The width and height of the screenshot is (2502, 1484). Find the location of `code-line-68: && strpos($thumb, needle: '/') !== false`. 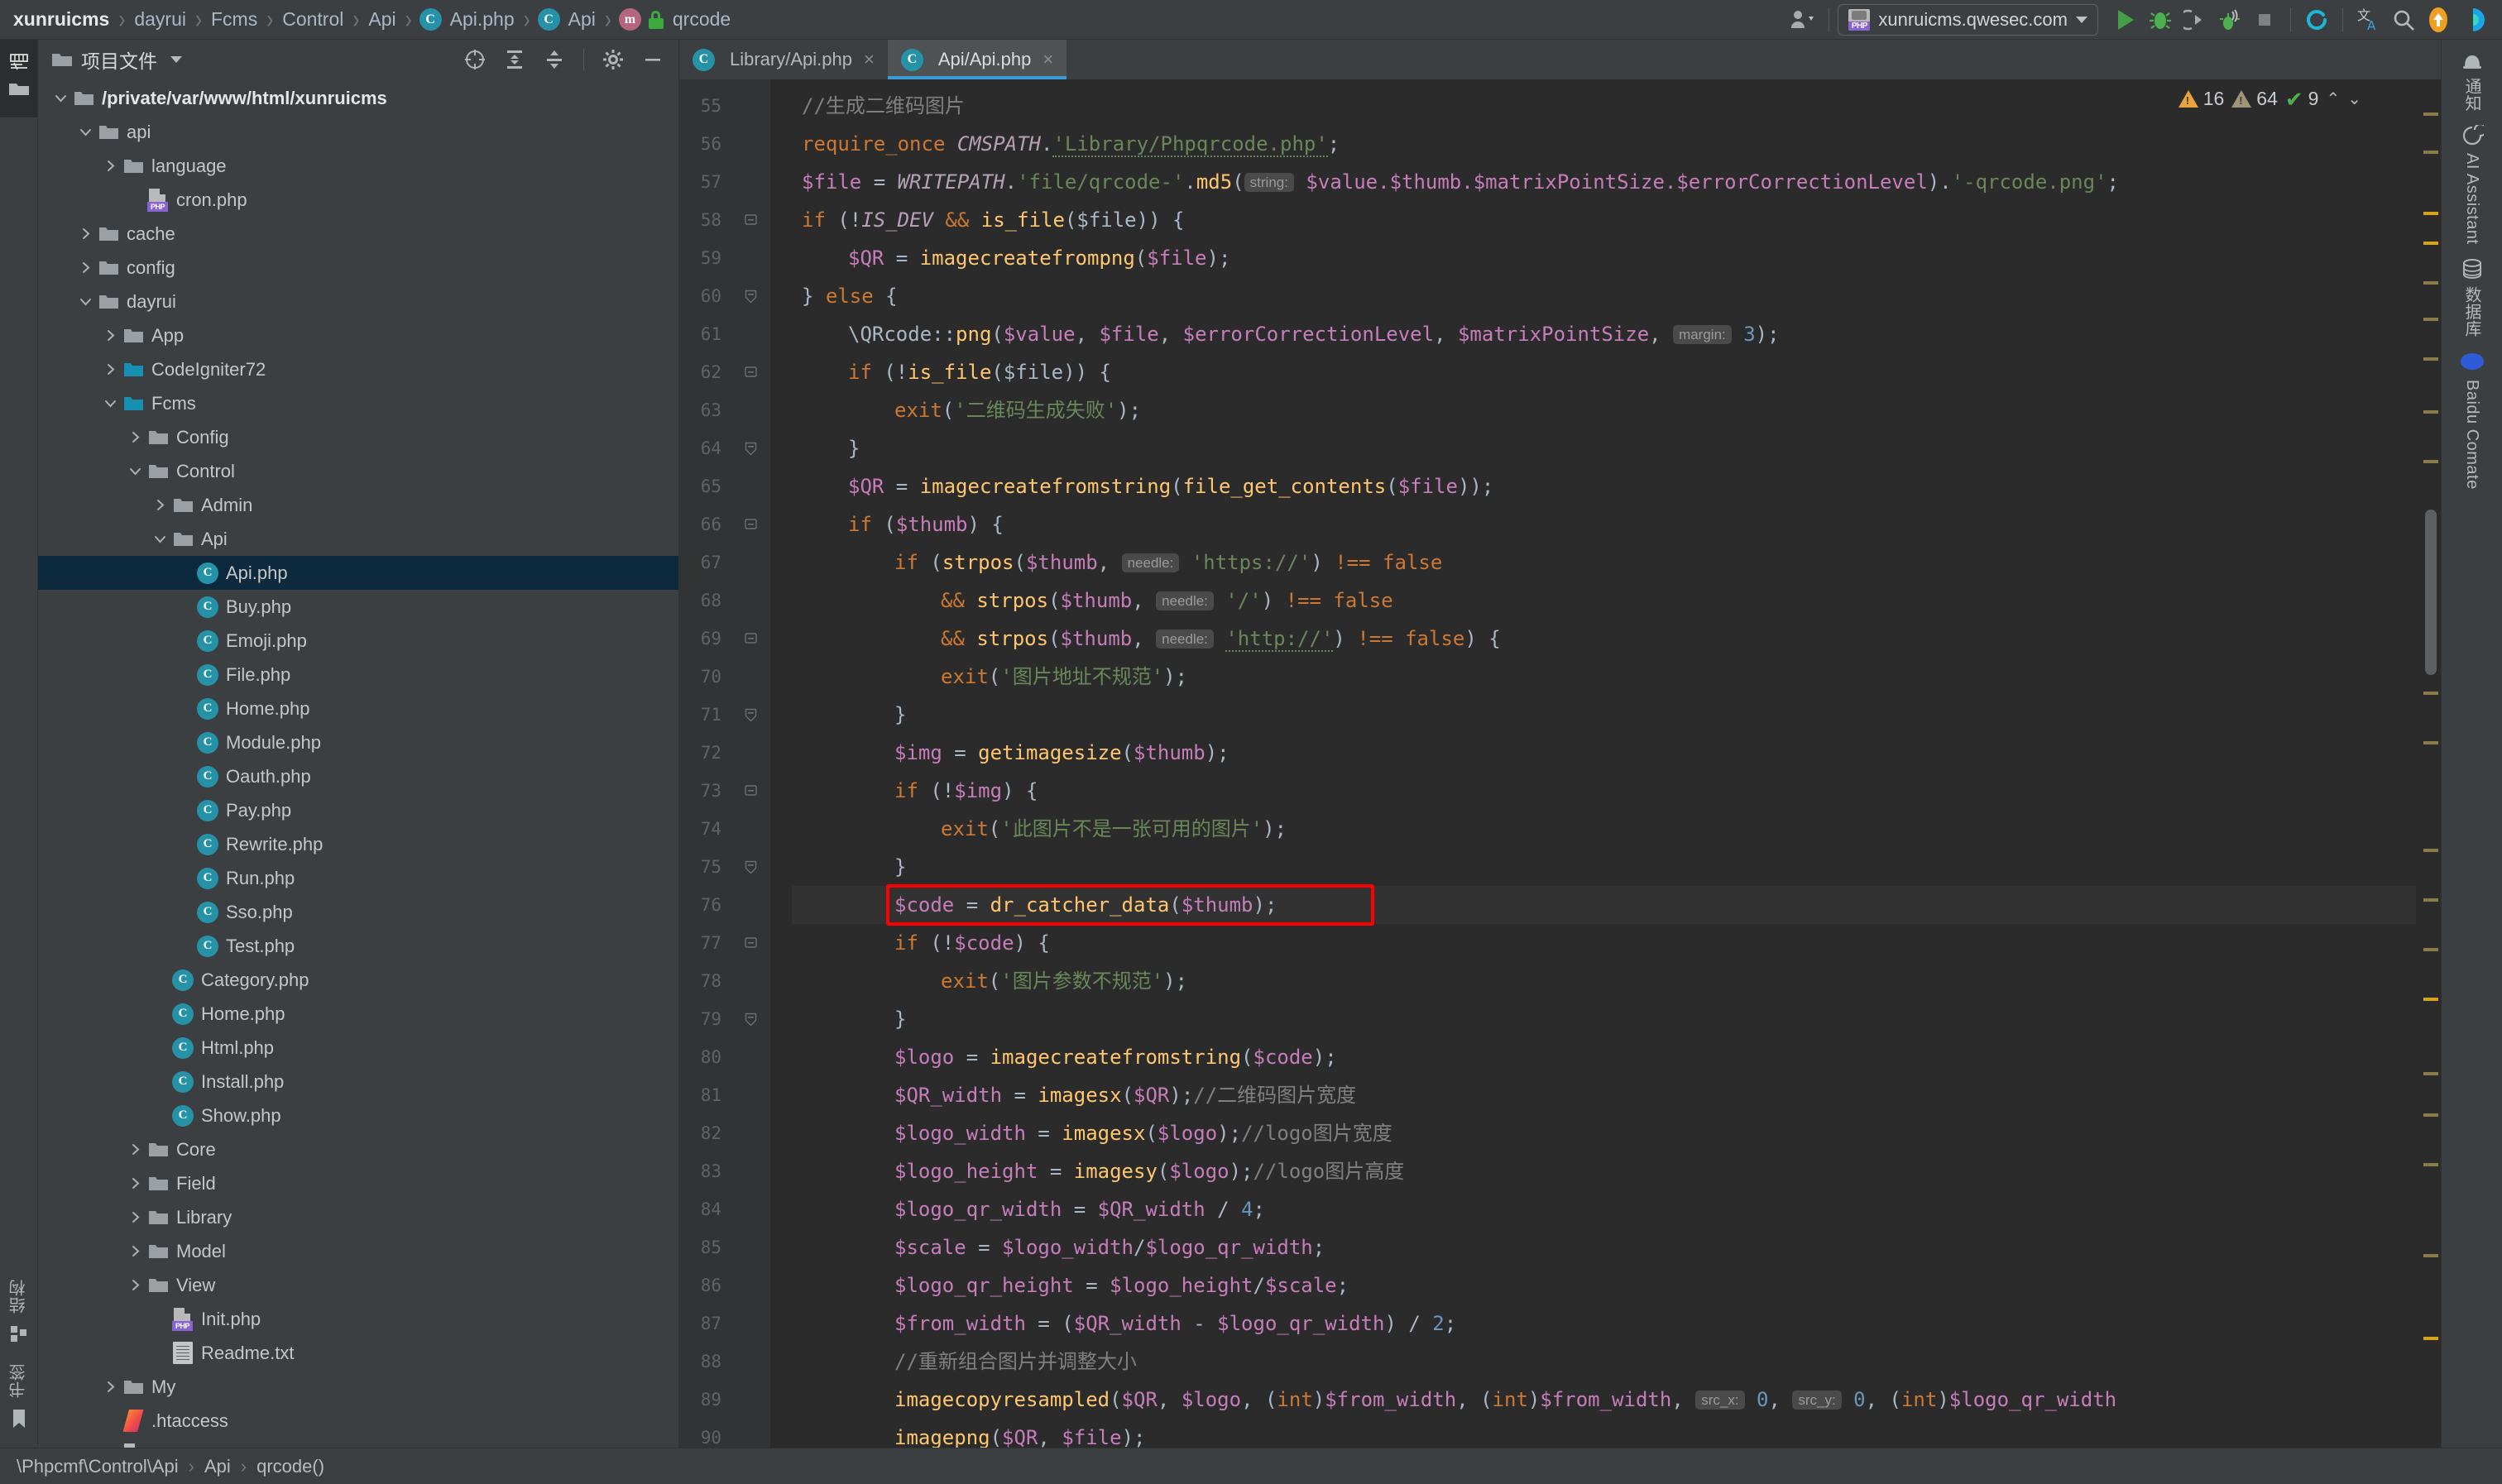

code-line-68: && strpos($thumb, needle: '/') !== false is located at coordinates (1604, 601).